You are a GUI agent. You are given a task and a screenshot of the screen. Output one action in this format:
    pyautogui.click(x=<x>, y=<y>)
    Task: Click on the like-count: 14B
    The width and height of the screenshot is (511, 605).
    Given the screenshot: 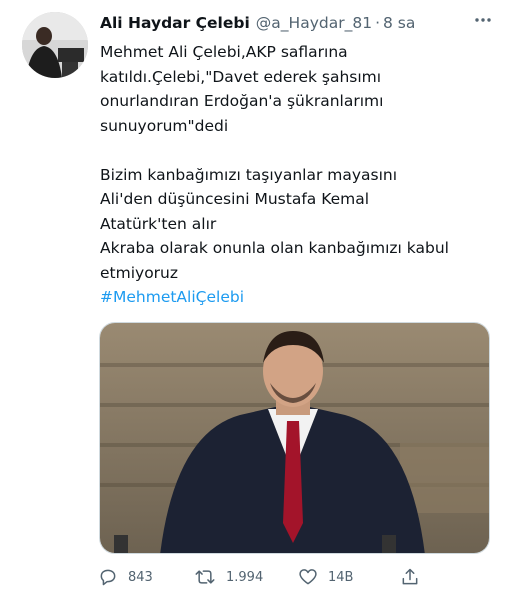 What is the action you would take?
    pyautogui.click(x=341, y=577)
    